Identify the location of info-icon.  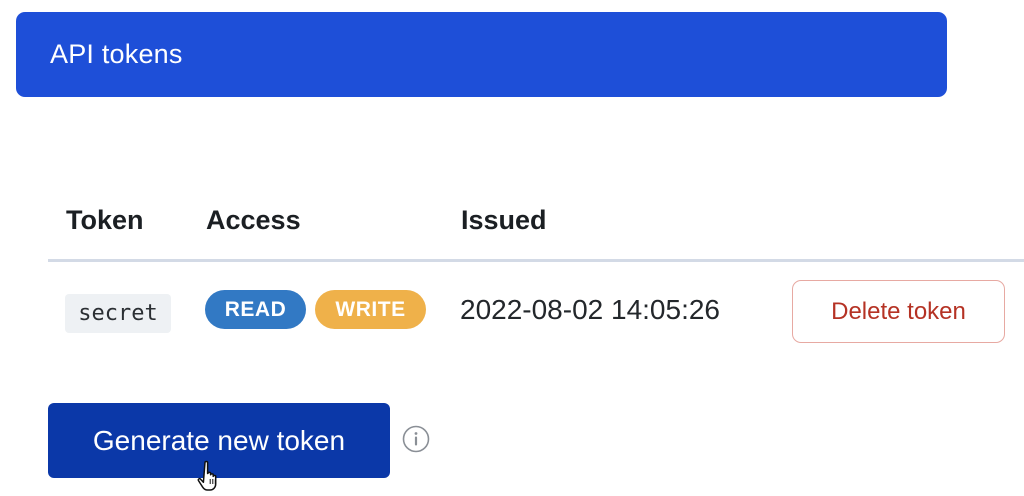
(416, 439).